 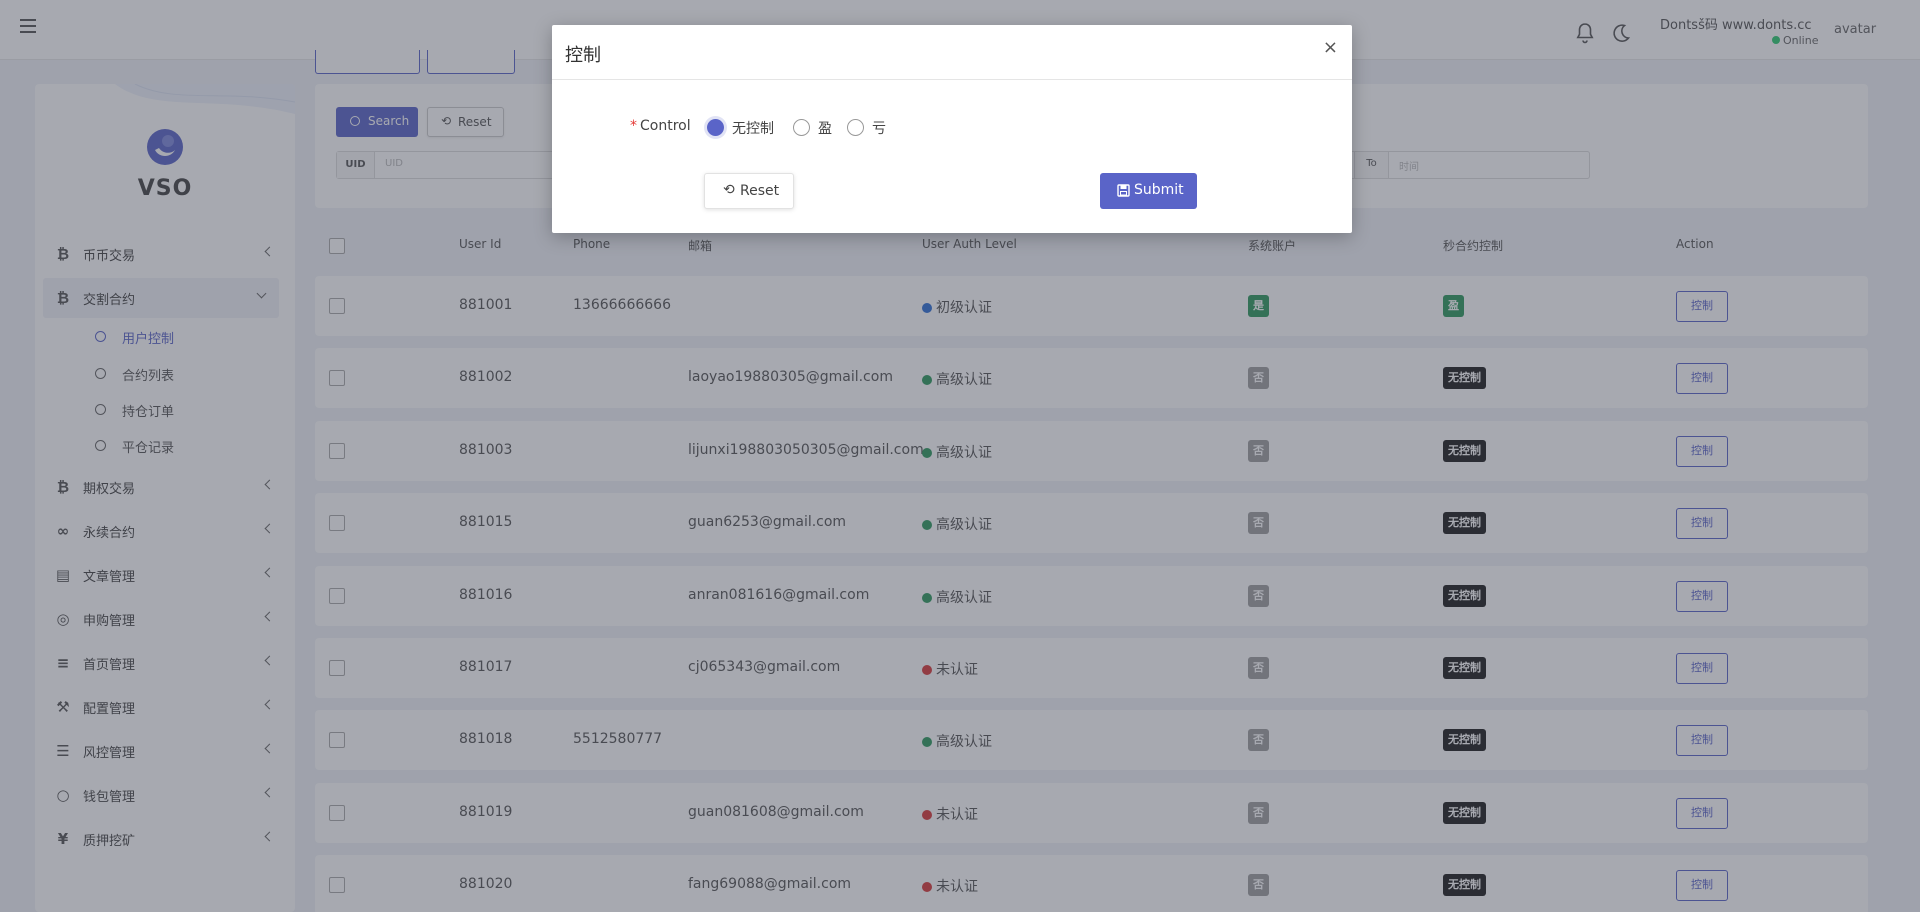 I want to click on save-icon, so click(x=1123, y=190).